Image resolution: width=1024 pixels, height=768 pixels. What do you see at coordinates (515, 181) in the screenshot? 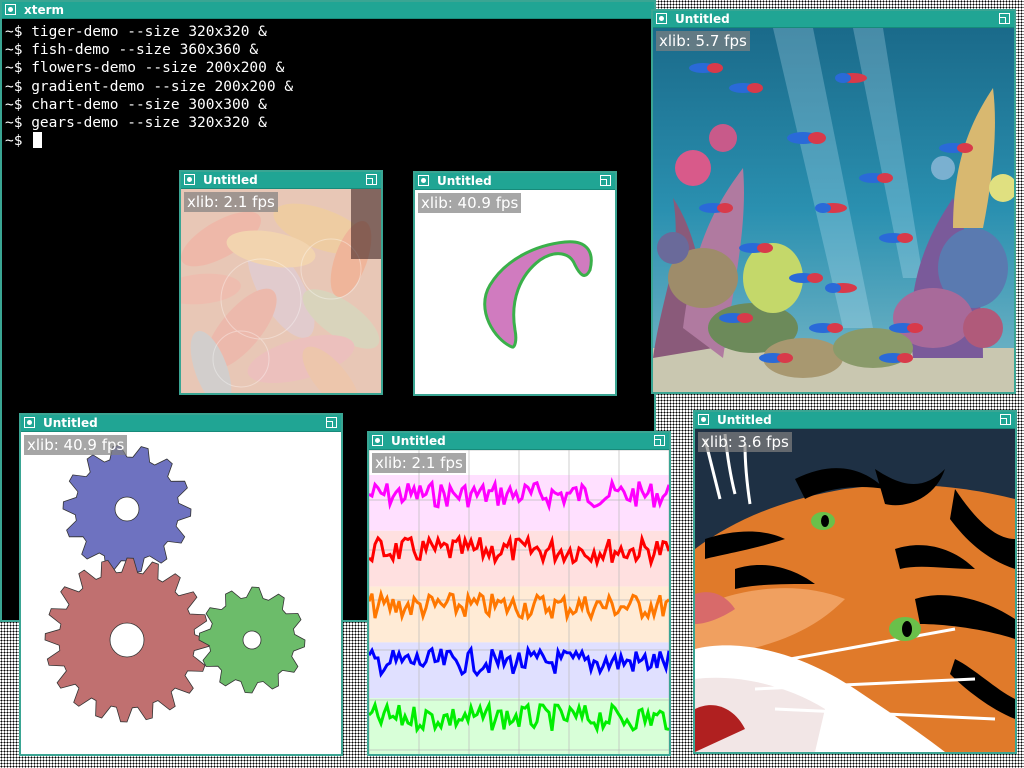
I see `gradient-titlebar: Untitled` at bounding box center [515, 181].